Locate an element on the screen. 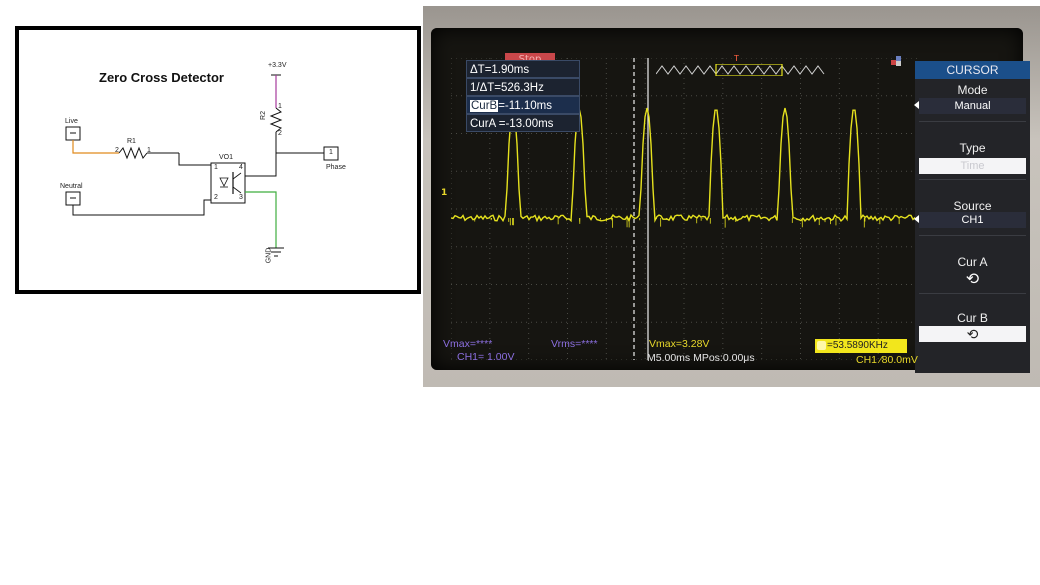 This screenshot has width=1040, height=585. neutral-wire is located at coordinates (141, 207).